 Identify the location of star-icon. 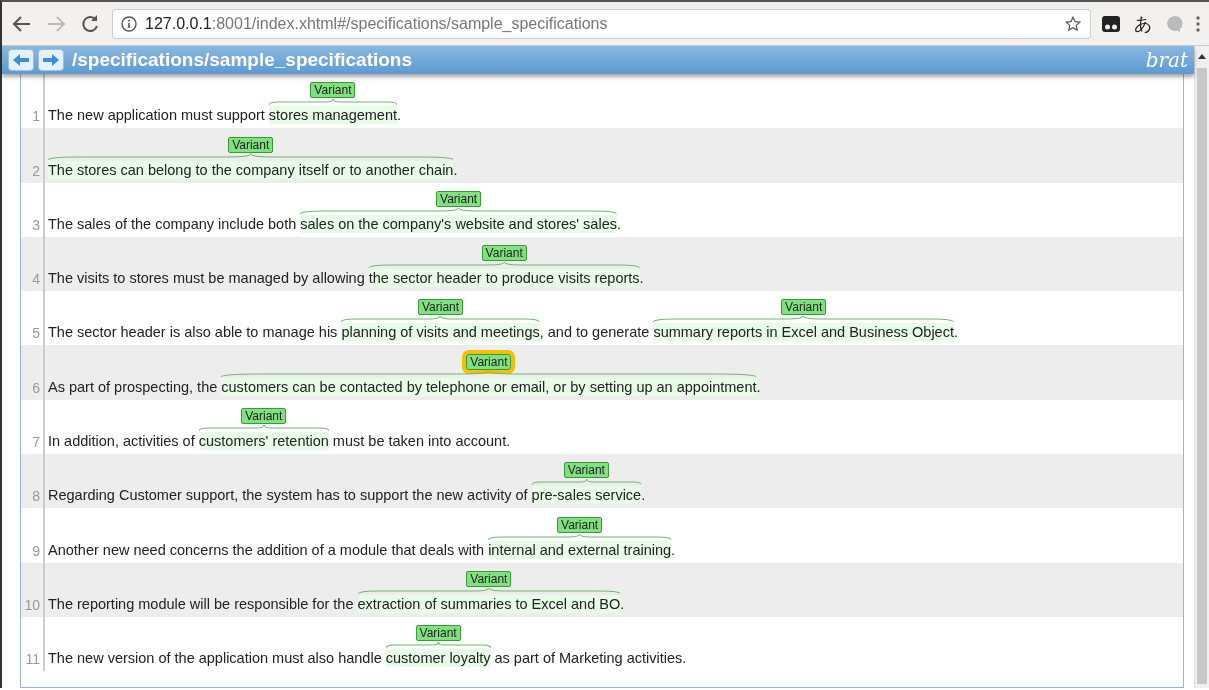
(1073, 23).